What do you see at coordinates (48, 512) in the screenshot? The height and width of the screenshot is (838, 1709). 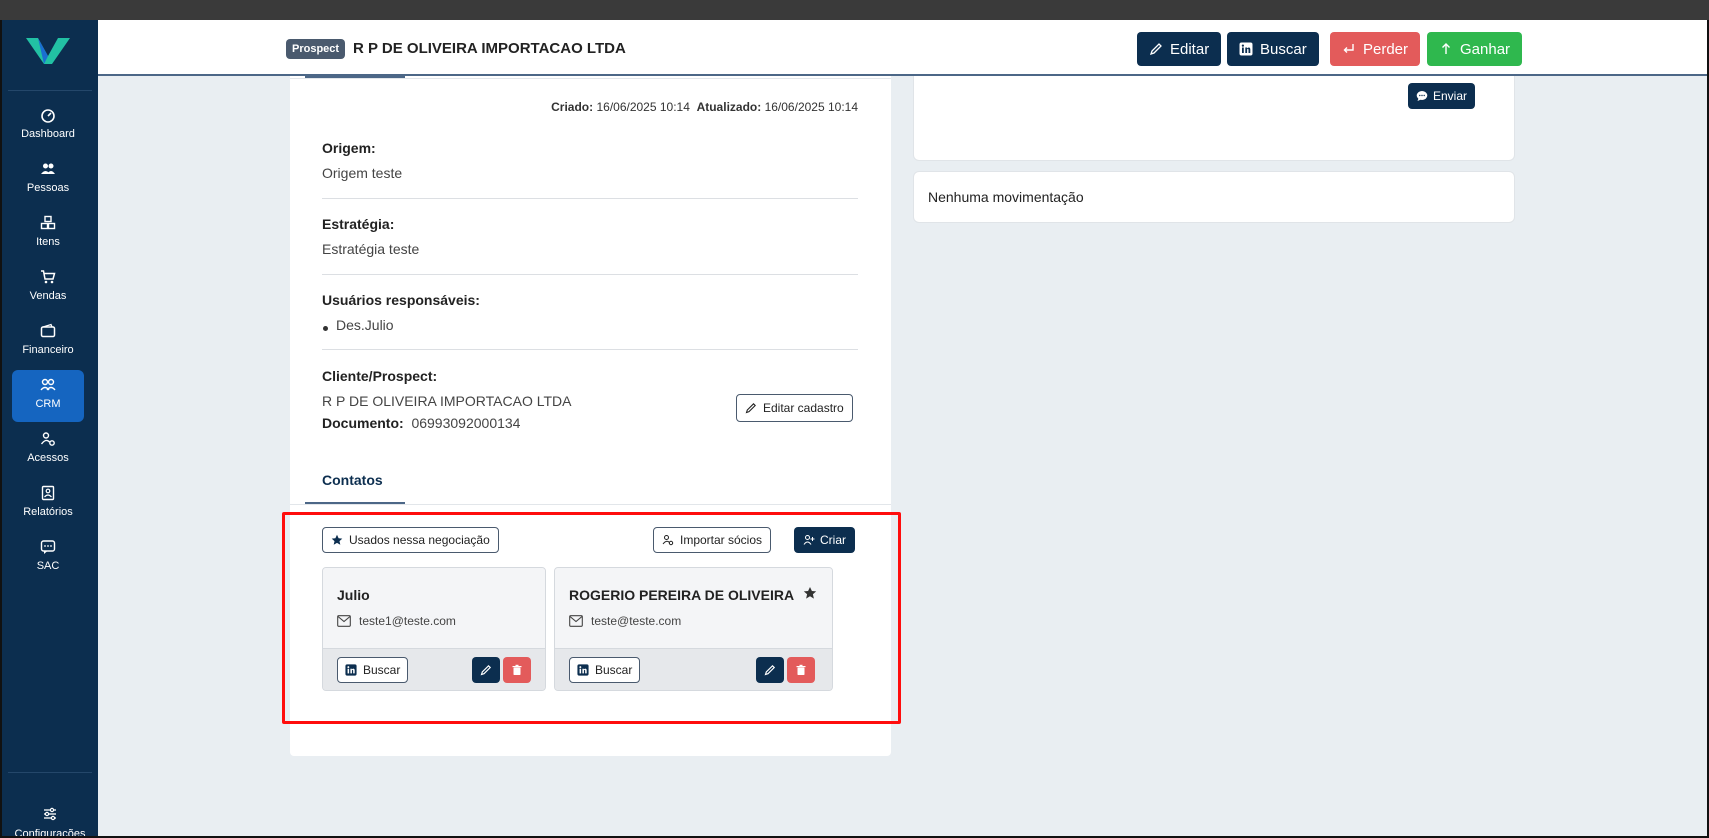 I see `sidebar-item-label: Relatórios` at bounding box center [48, 512].